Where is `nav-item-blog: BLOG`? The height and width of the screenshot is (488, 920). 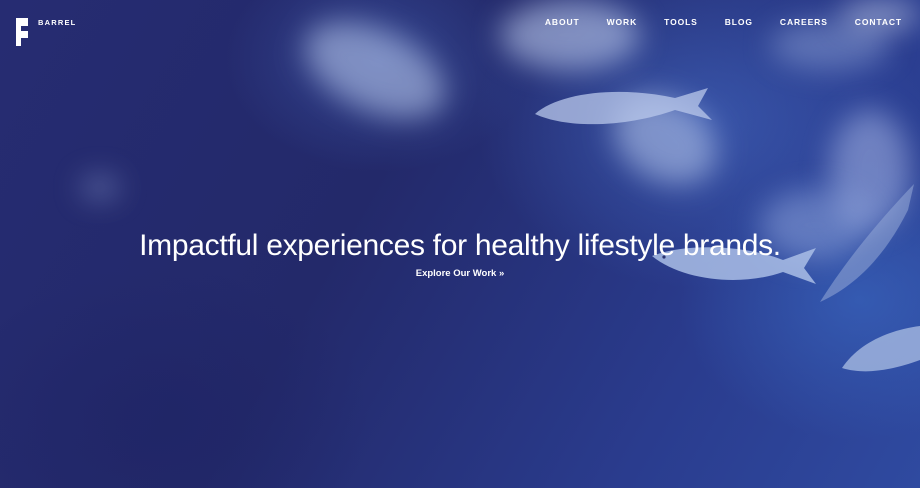
nav-item-blog: BLOG is located at coordinates (739, 22).